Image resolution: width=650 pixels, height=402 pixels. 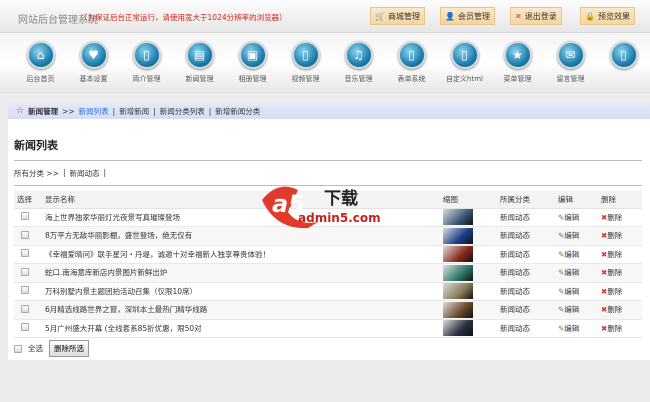 I want to click on nav-item-6: ♫ 音乐管理, so click(x=358, y=62).